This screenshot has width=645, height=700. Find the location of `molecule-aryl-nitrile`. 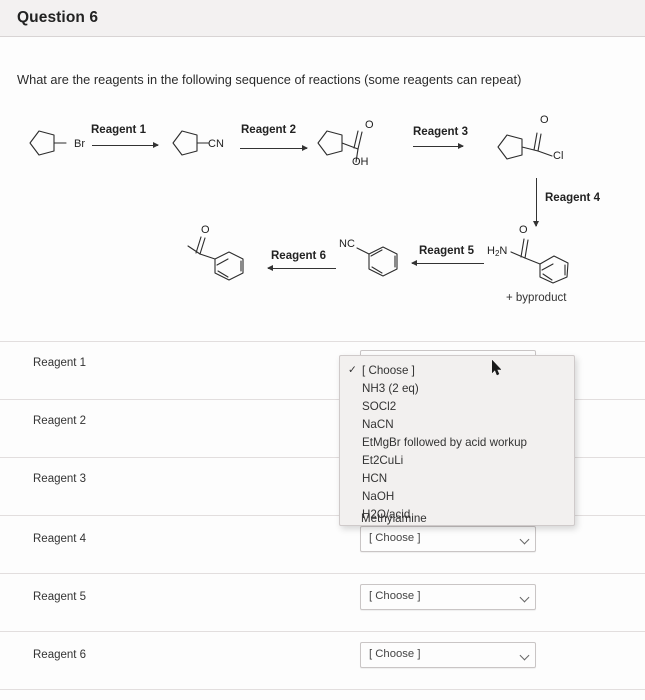

molecule-aryl-nitrile is located at coordinates (377, 261).